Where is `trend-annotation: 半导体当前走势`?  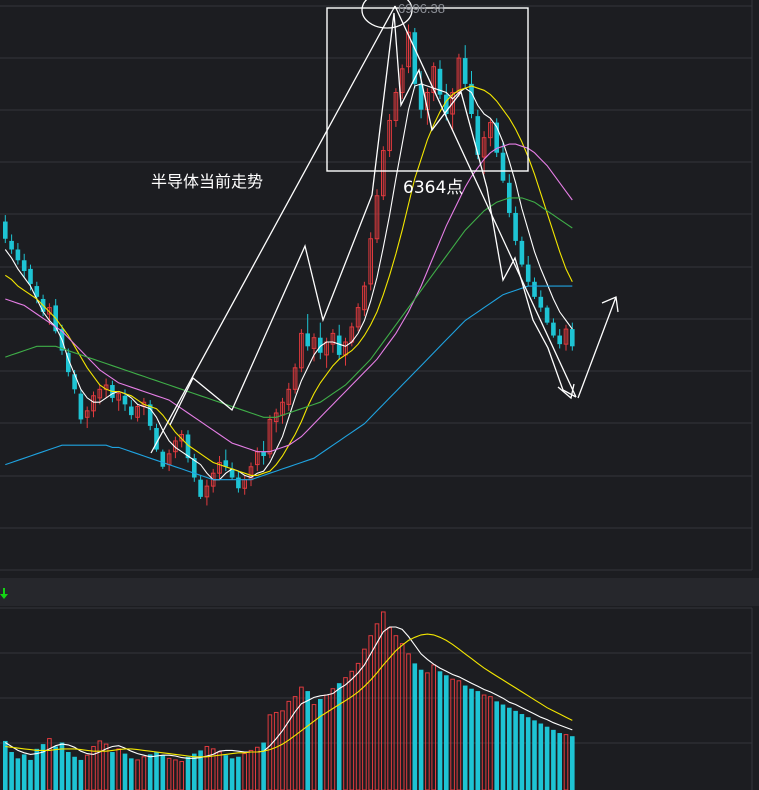 trend-annotation: 半导体当前走势 is located at coordinates (207, 181).